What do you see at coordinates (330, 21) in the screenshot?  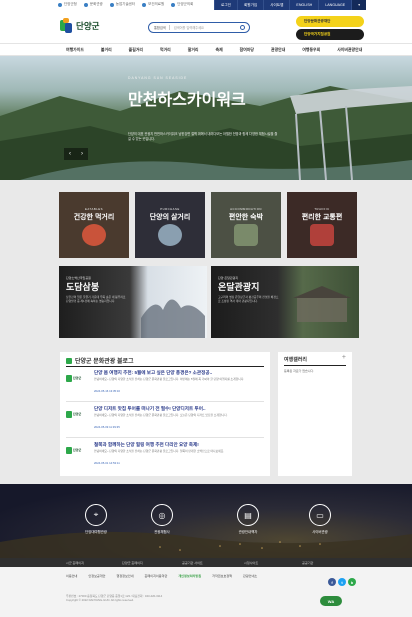 I see `culture-foundation-banner: 단양문화관광재단` at bounding box center [330, 21].